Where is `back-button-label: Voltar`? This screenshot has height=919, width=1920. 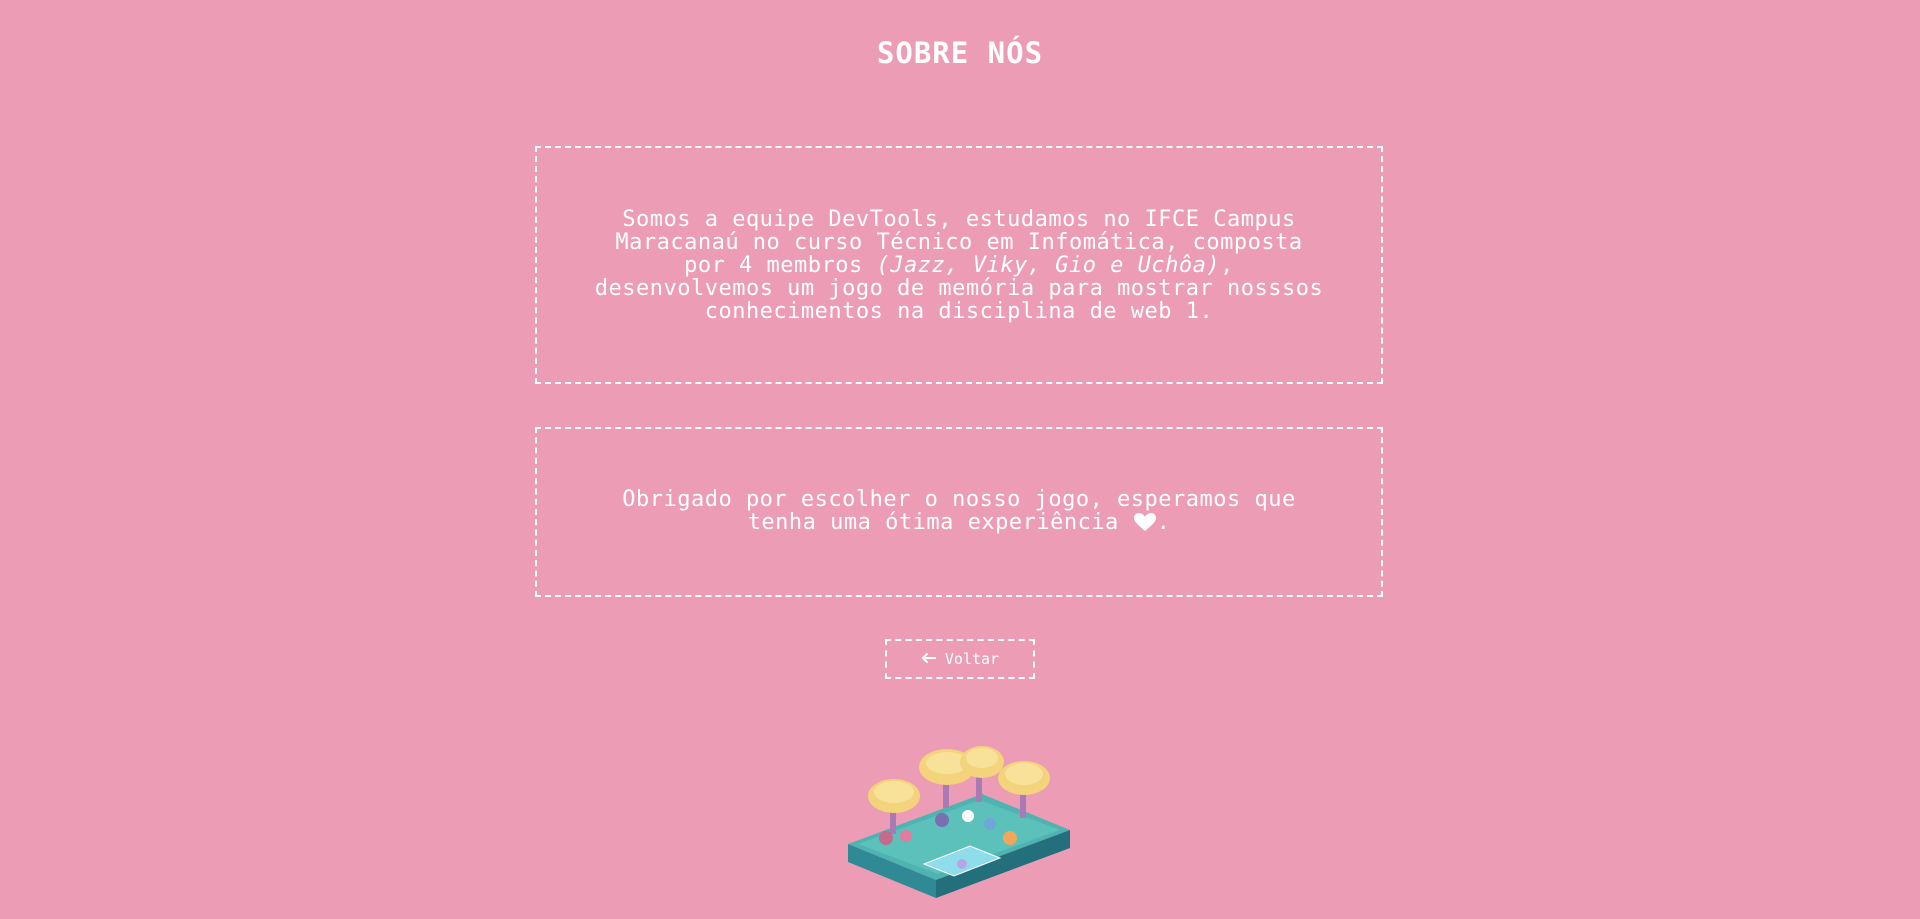 back-button-label: Voltar is located at coordinates (972, 659).